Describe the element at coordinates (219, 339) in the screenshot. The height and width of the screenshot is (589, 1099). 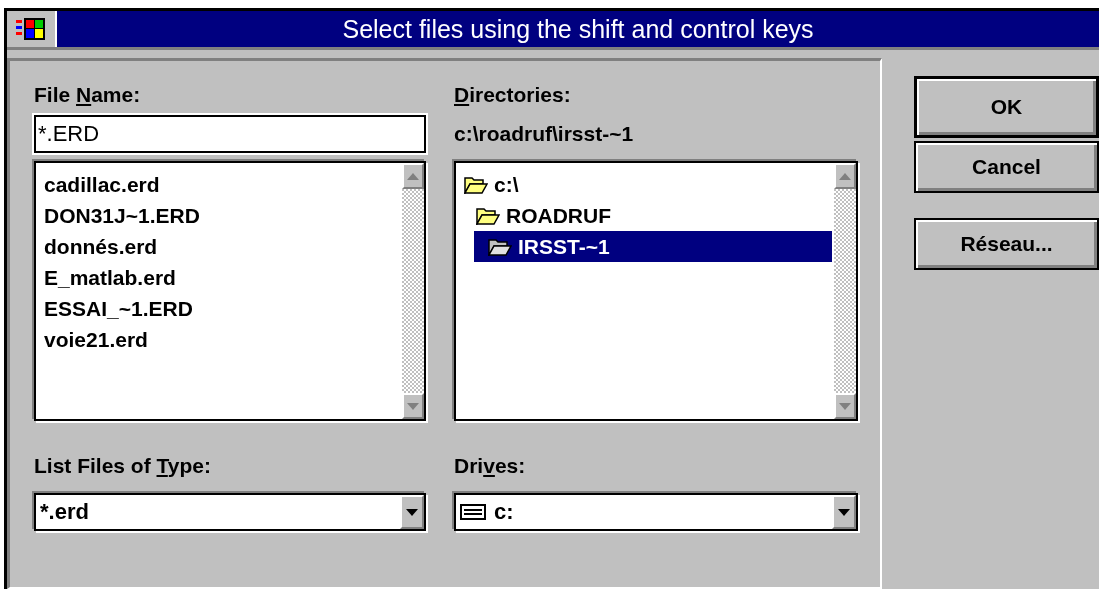
I see `file-item: voie21.erd` at that location.